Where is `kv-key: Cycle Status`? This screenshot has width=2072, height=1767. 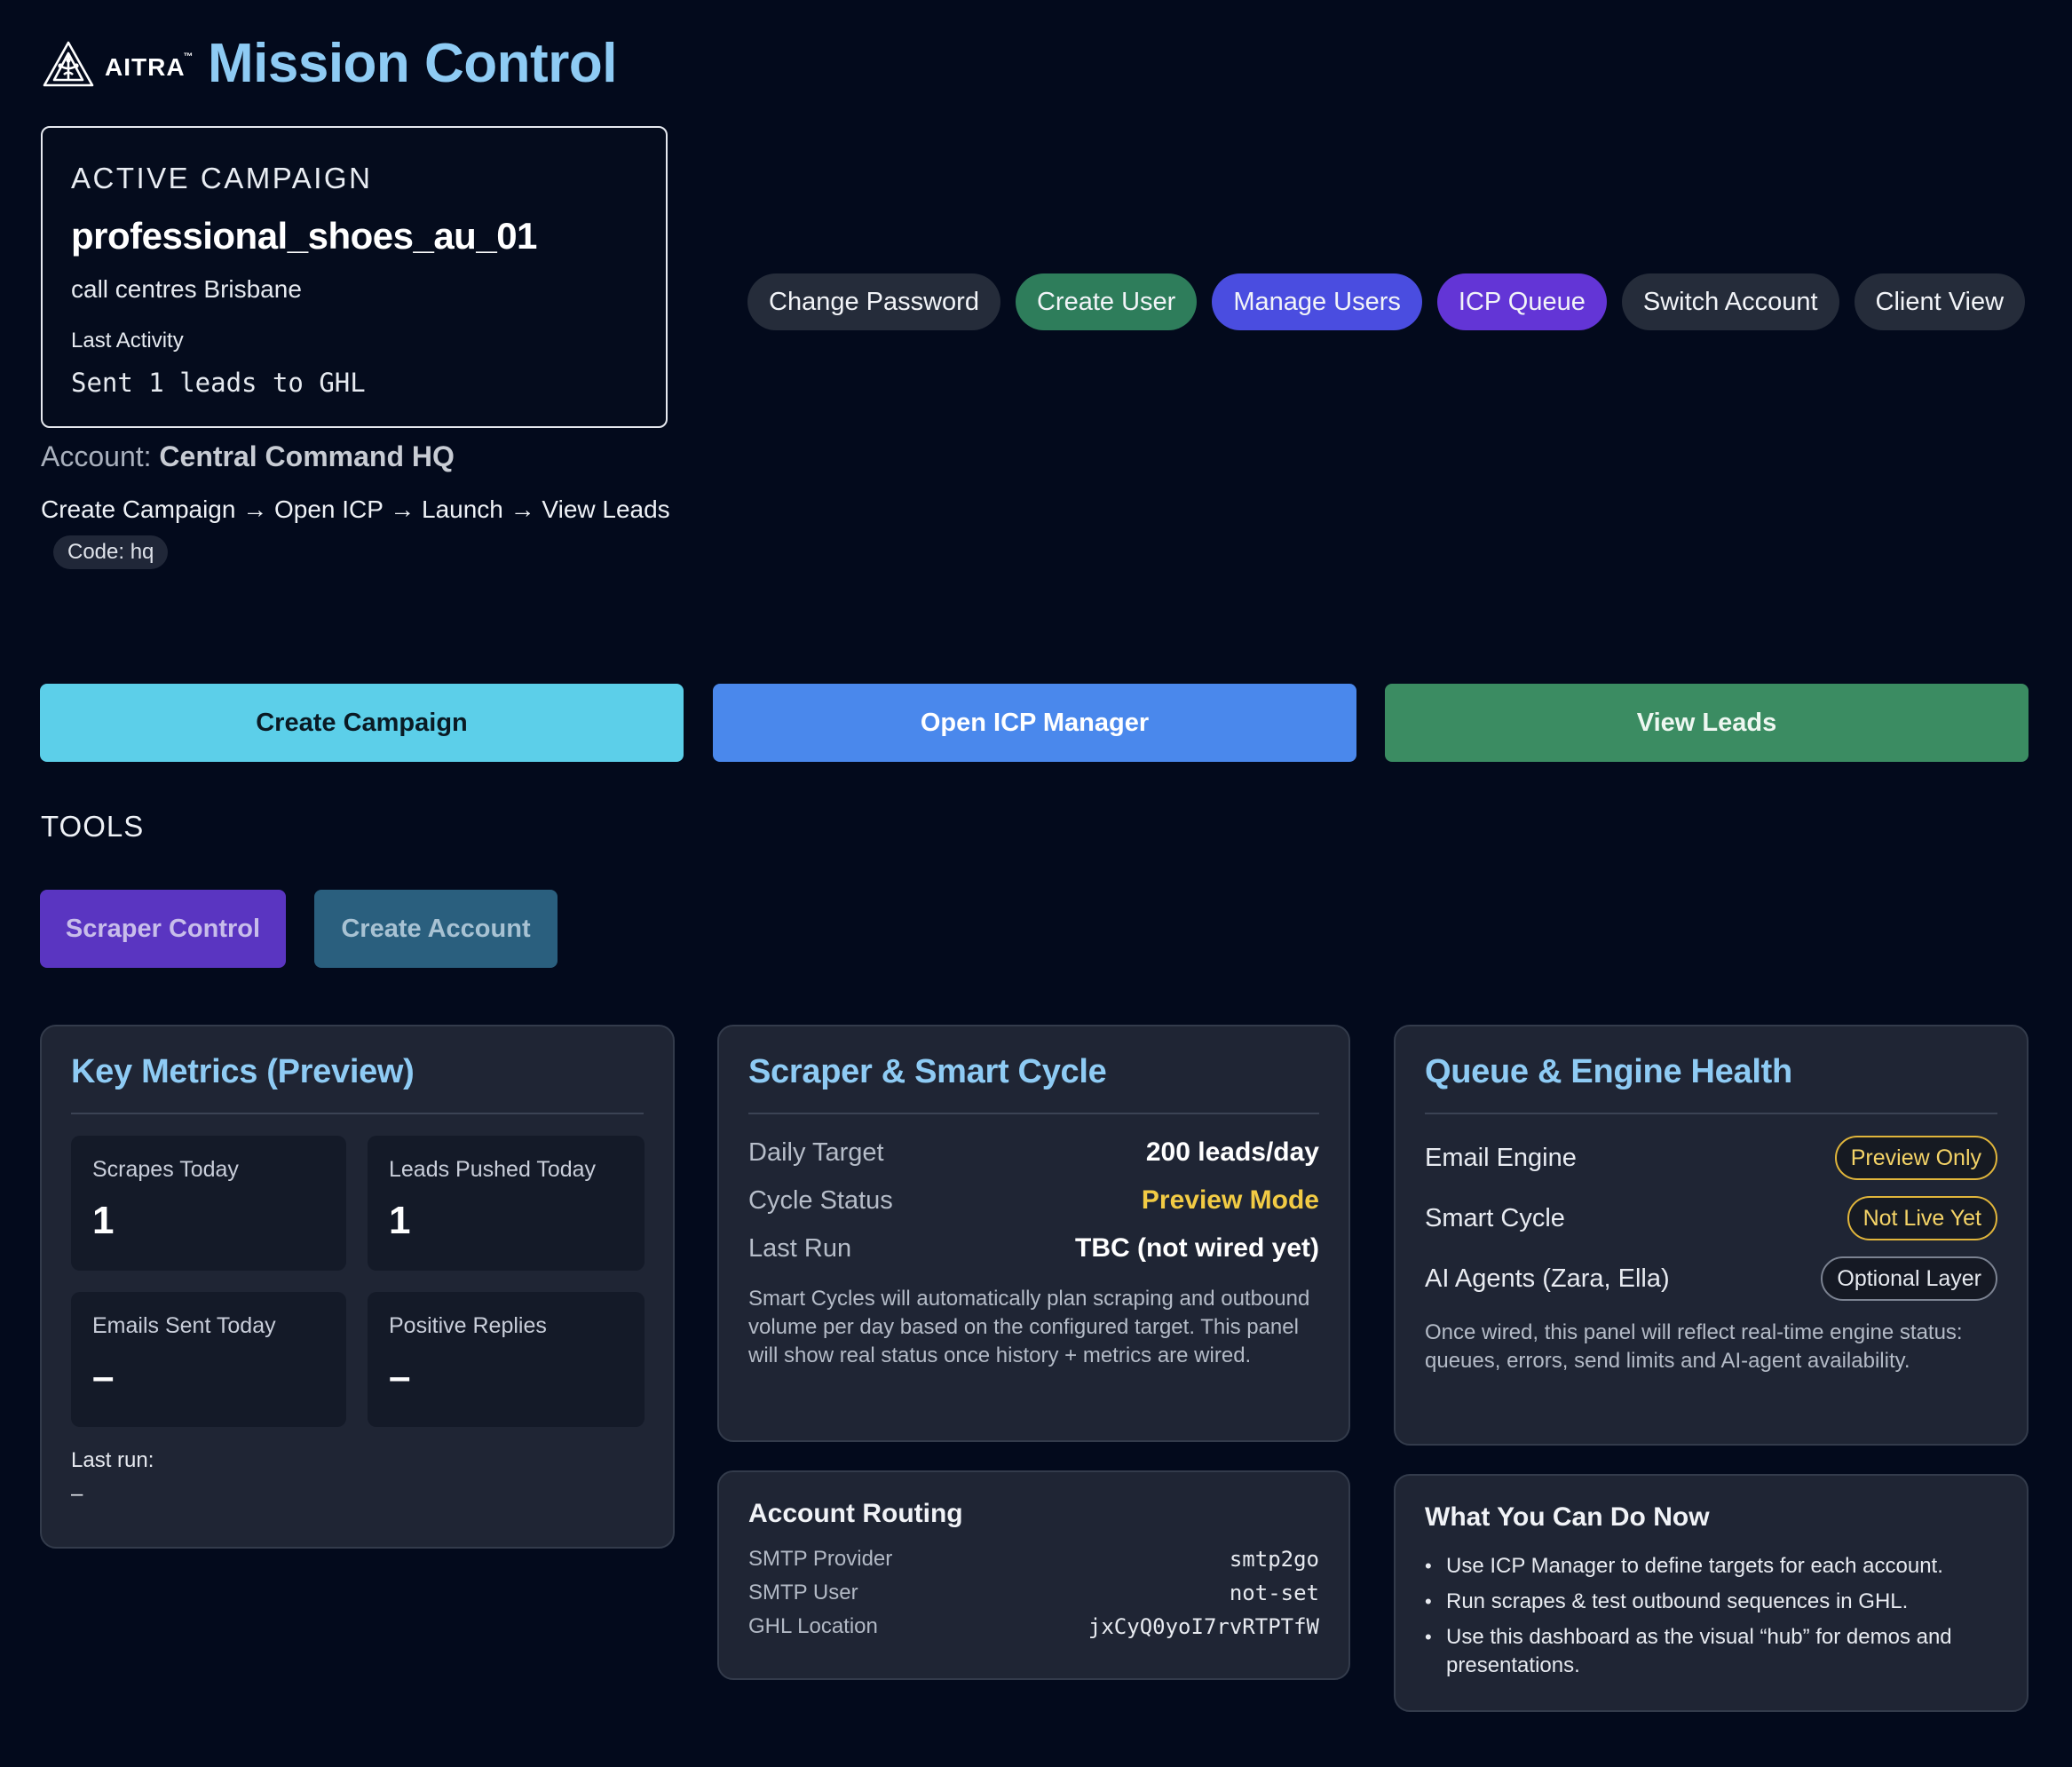 kv-key: Cycle Status is located at coordinates (820, 1200).